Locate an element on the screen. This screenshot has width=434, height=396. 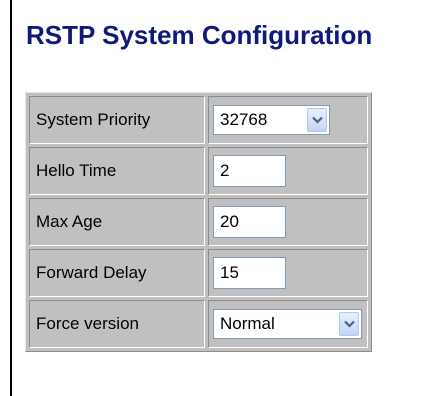
forward-delay-input is located at coordinates (249, 273).